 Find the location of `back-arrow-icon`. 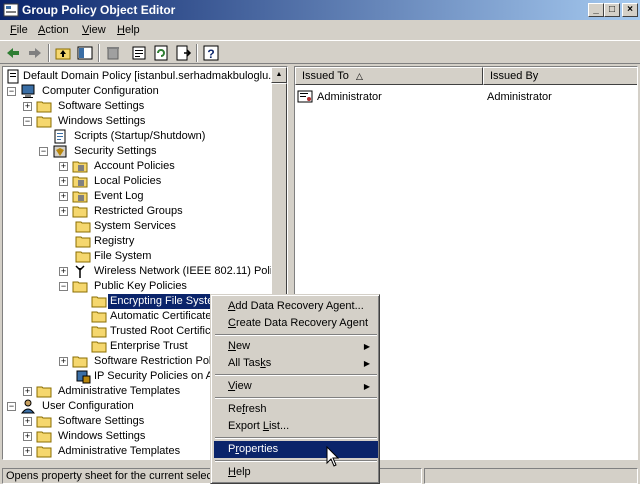

back-arrow-icon is located at coordinates (13, 53).